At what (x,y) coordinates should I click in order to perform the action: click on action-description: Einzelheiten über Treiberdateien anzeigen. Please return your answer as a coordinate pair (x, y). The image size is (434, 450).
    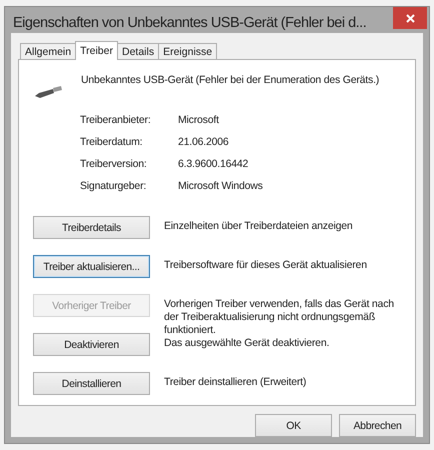
    Looking at the image, I should click on (258, 226).